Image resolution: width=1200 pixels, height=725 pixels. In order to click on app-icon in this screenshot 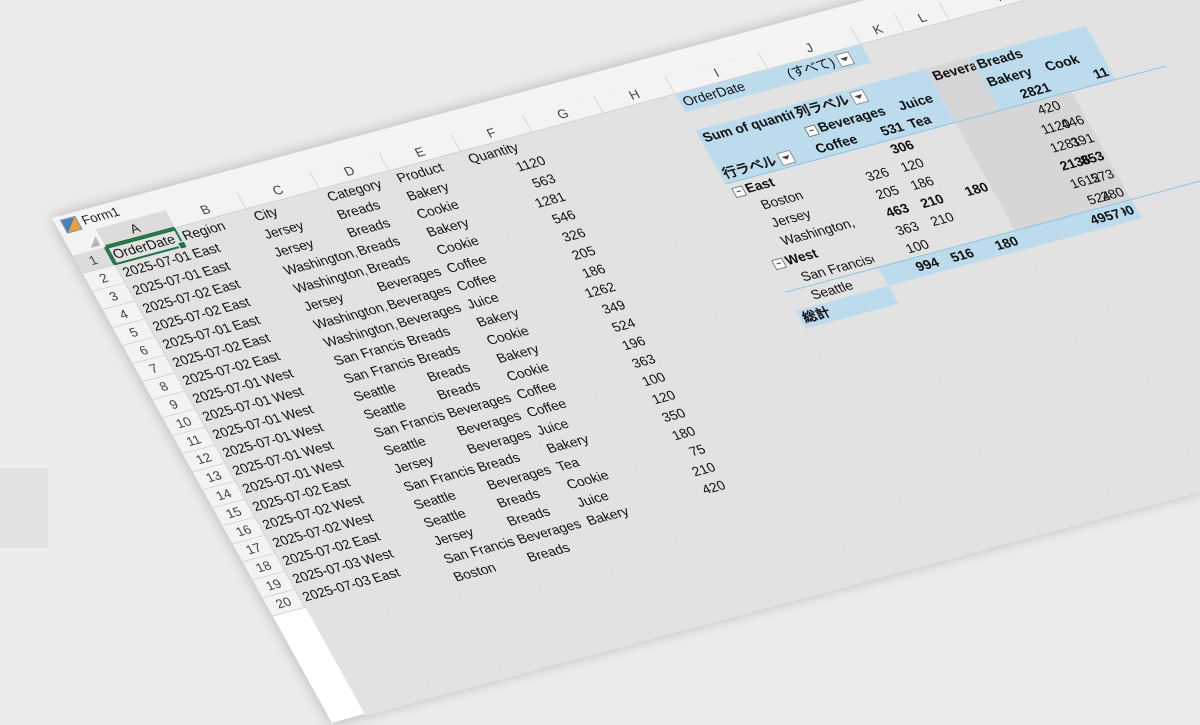, I will do `click(71, 224)`.